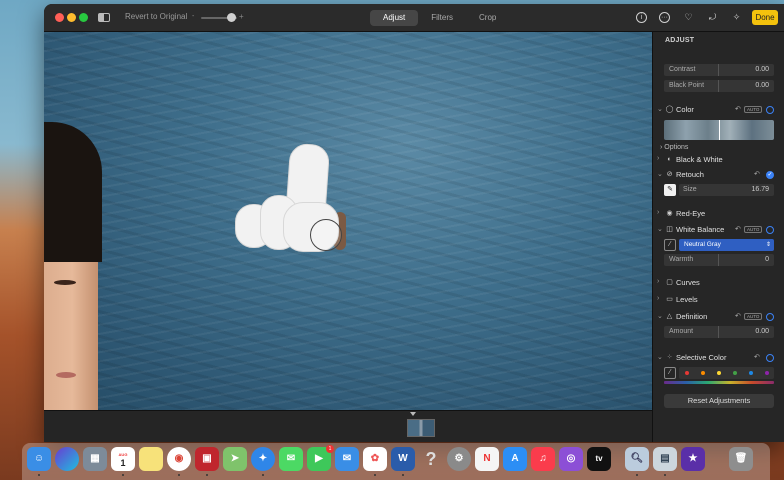  I want to click on tab-filters: Filters, so click(442, 18).